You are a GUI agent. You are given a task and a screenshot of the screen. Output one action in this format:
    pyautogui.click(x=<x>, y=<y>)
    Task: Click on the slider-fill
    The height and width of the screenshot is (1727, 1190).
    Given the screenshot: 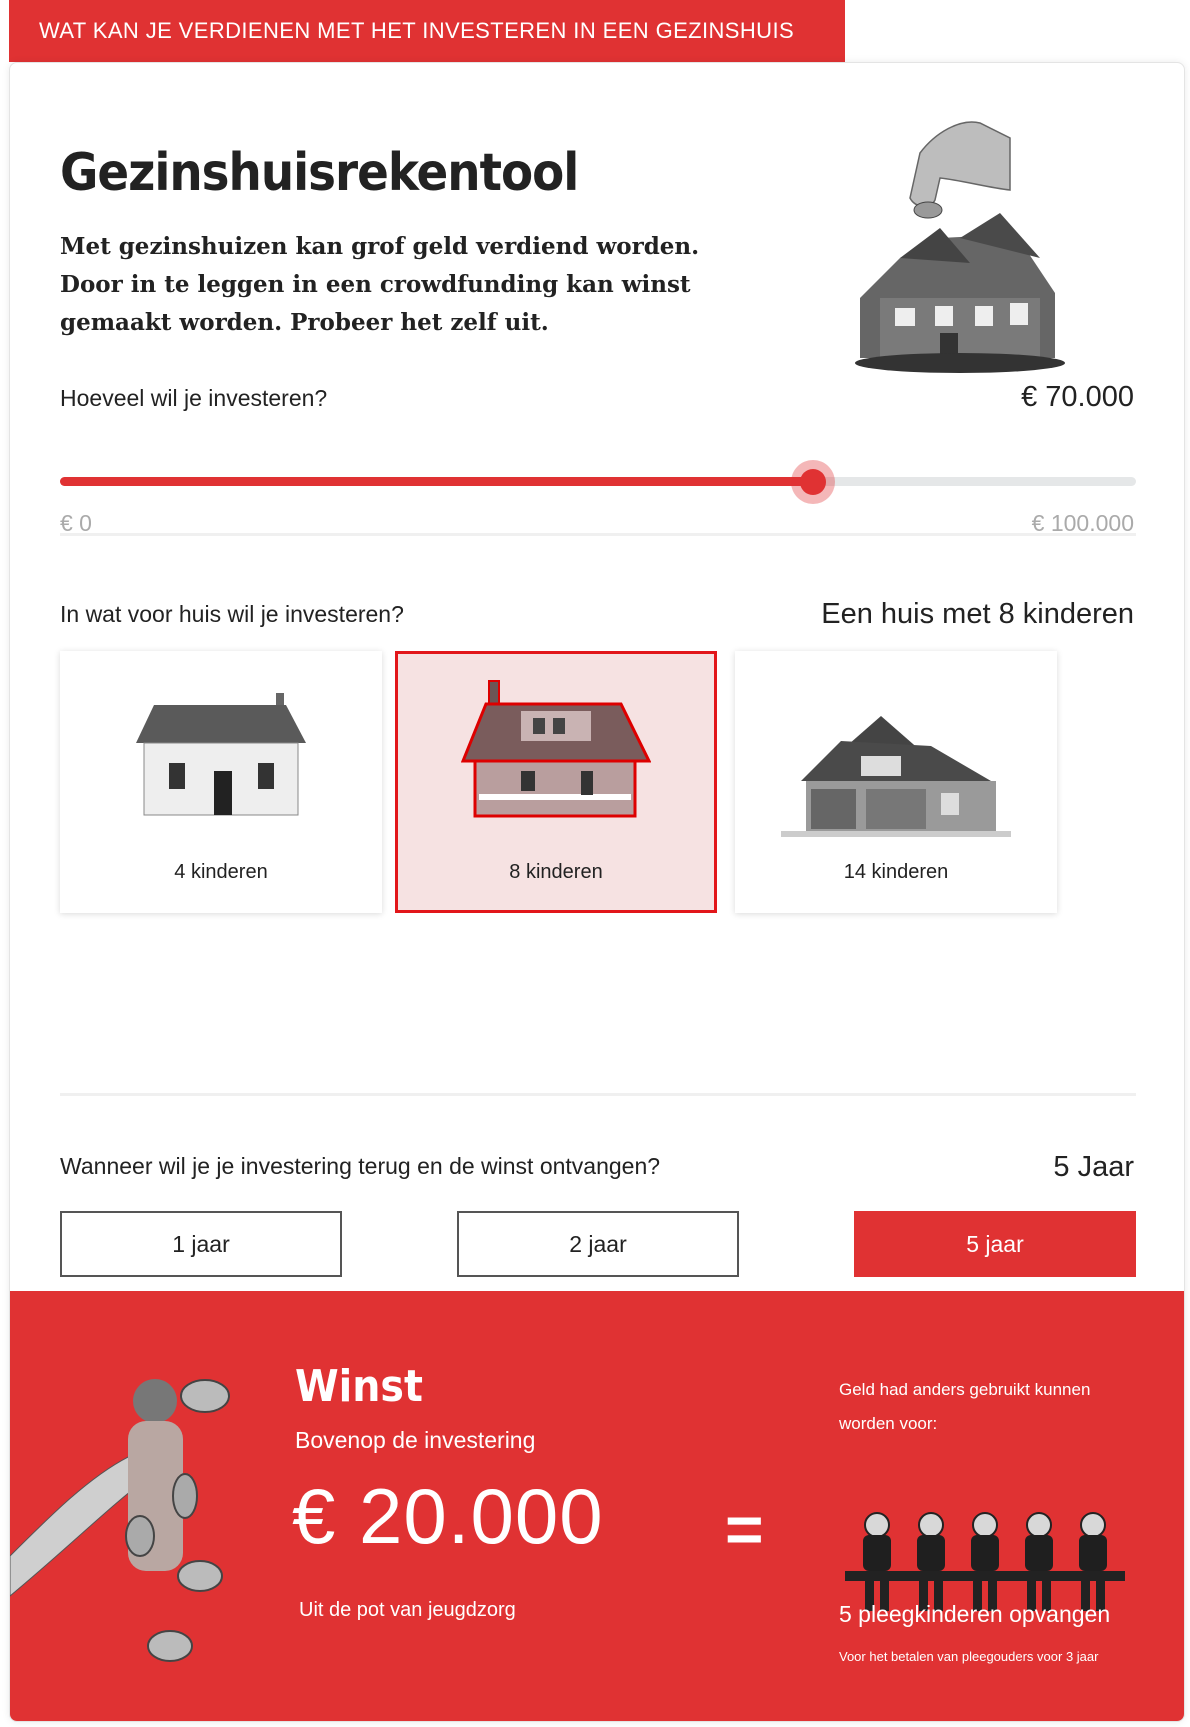 What is the action you would take?
    pyautogui.click(x=437, y=481)
    